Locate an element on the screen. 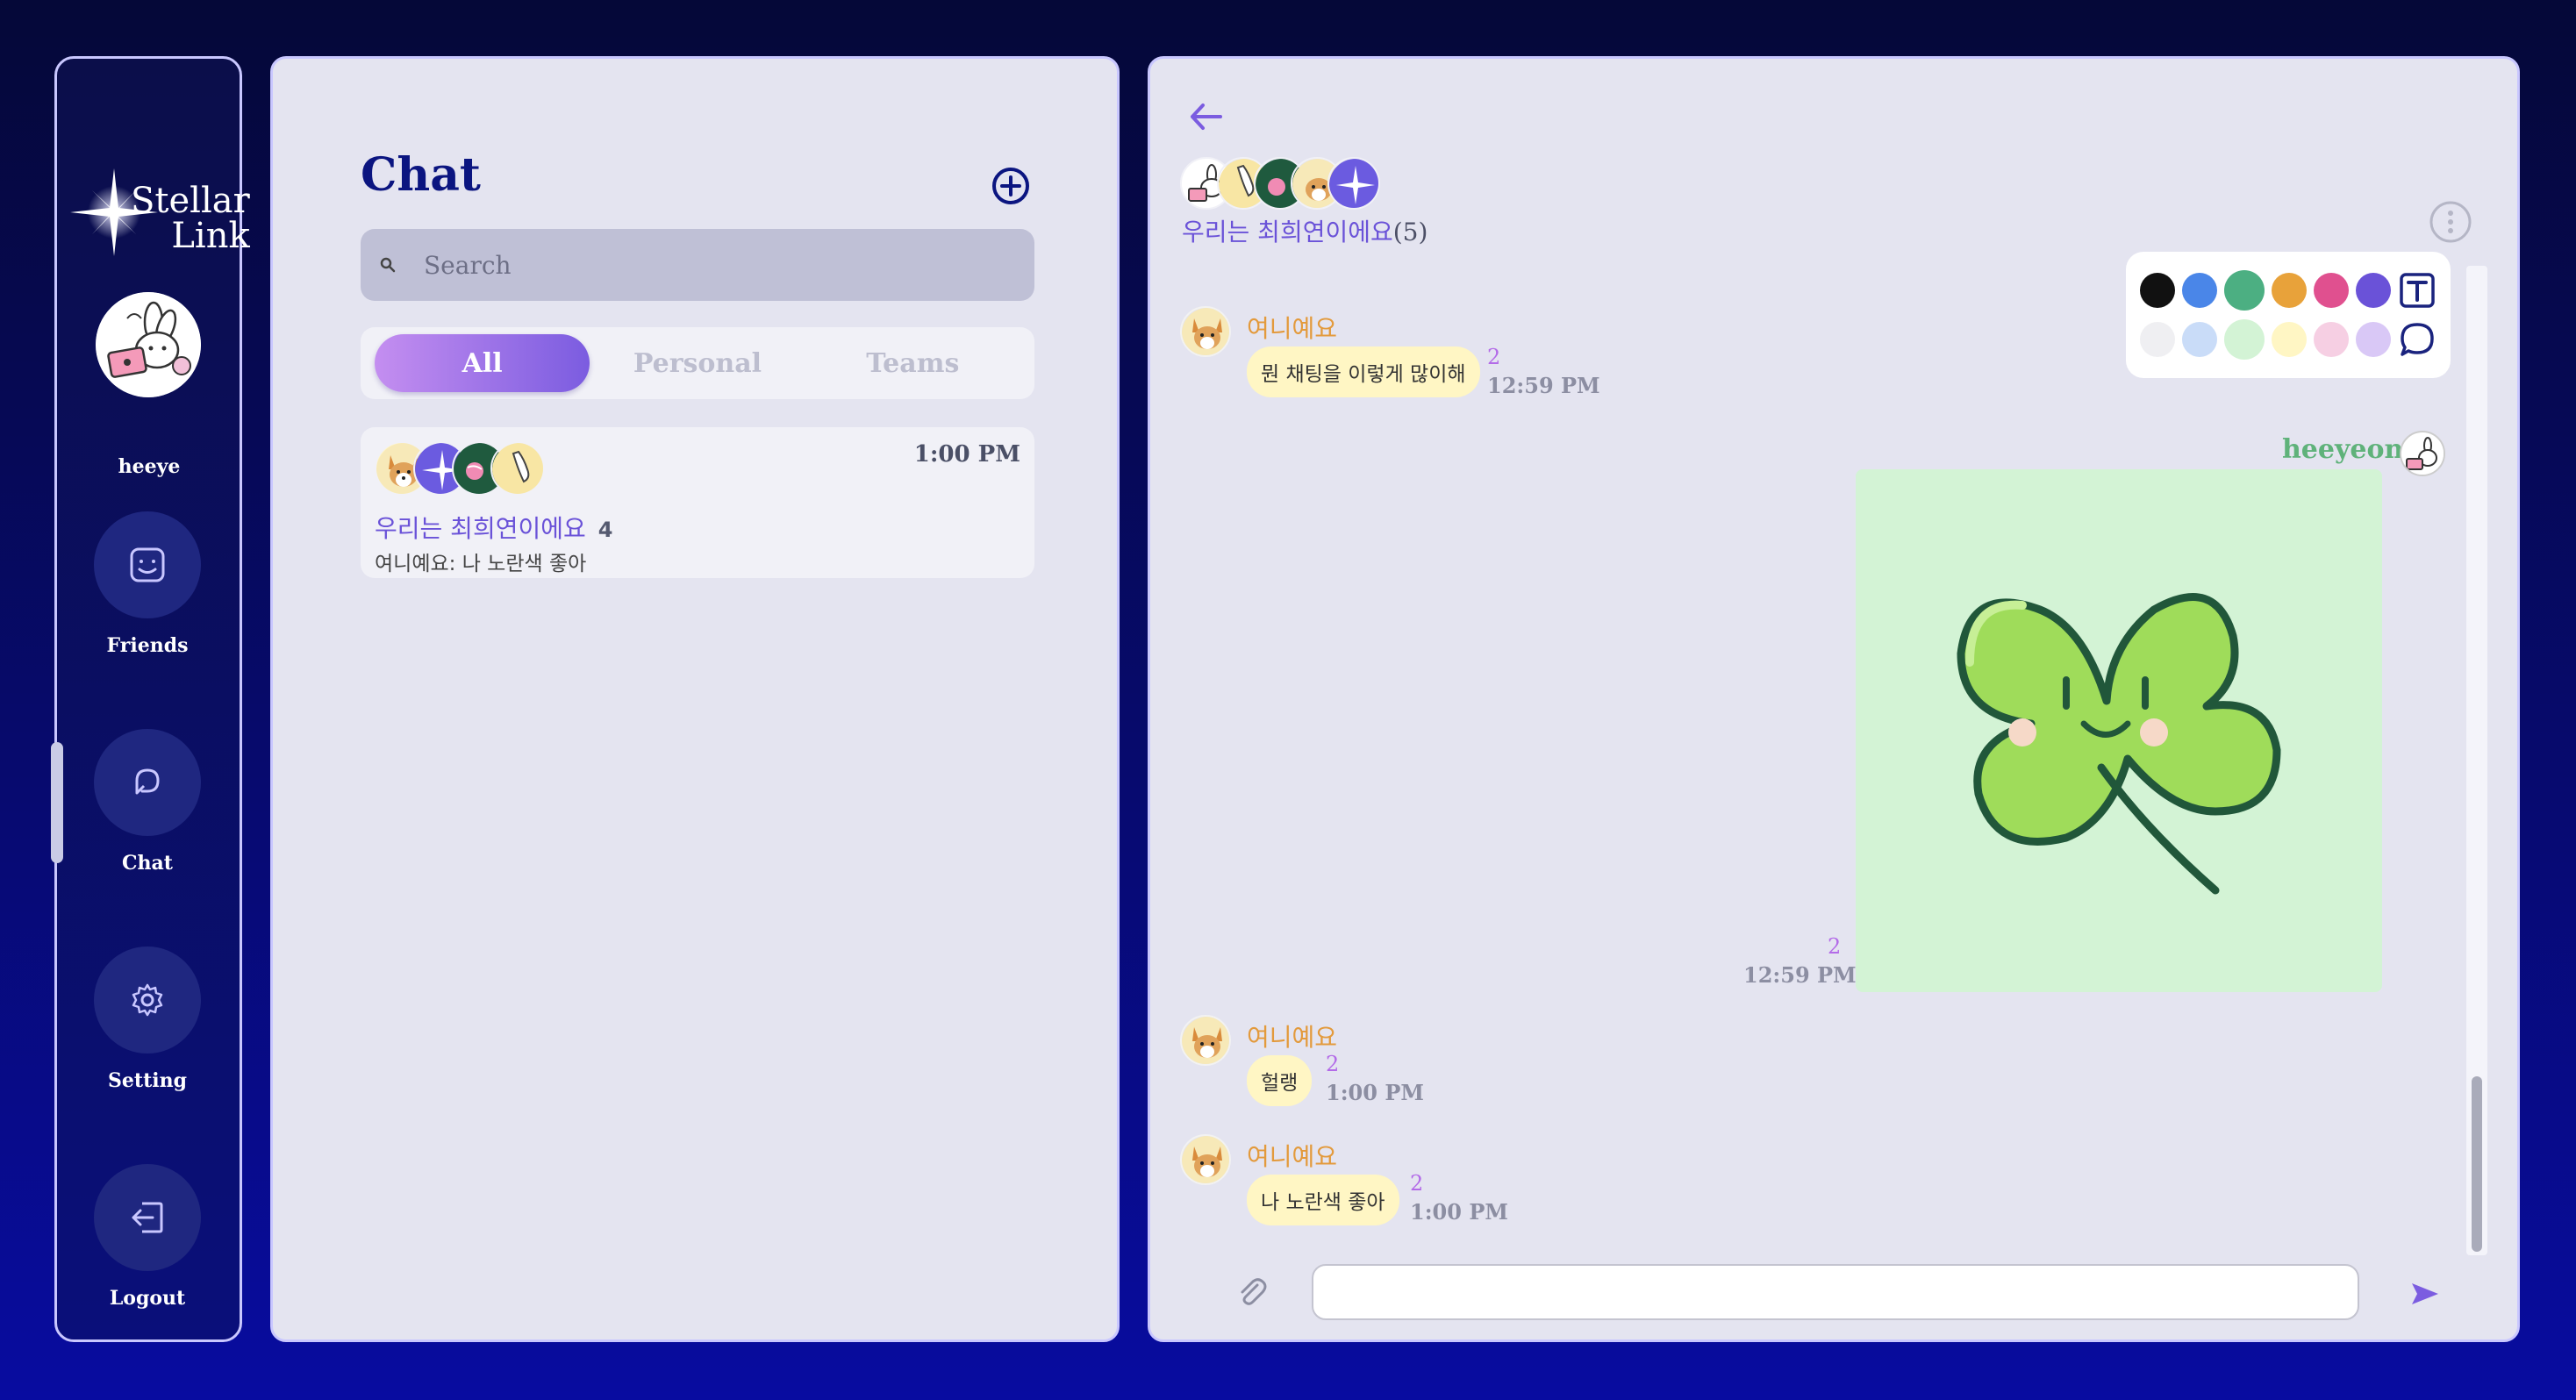 This screenshot has height=1400, width=2576. room-avatar-group is located at coordinates (462, 468).